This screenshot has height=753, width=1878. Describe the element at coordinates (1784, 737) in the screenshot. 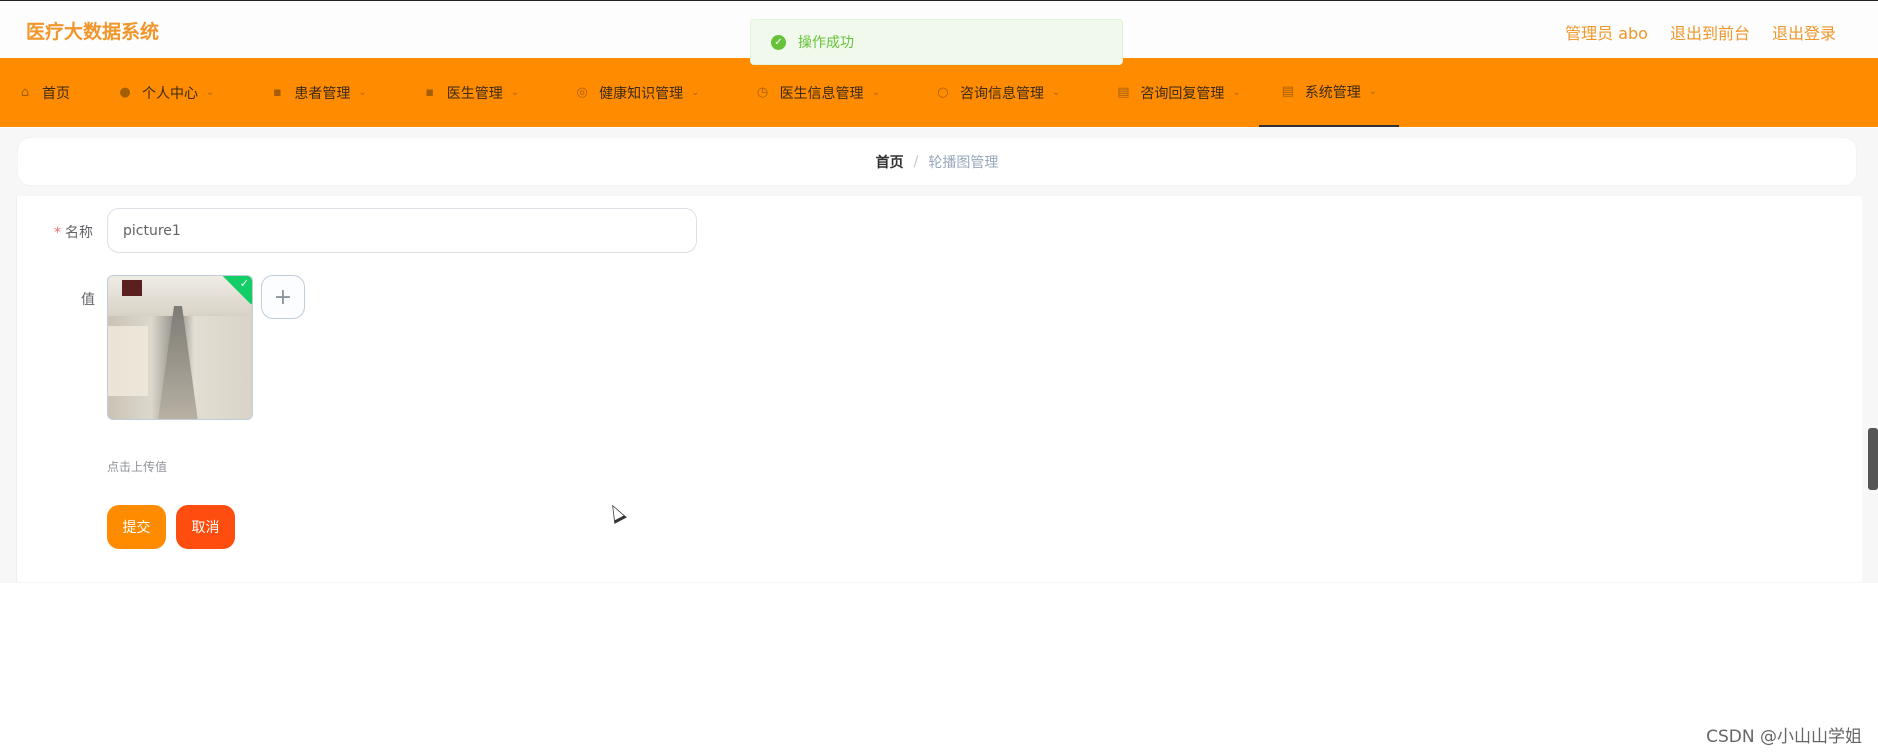

I see `watermark: CSDN @小山山学姐` at that location.